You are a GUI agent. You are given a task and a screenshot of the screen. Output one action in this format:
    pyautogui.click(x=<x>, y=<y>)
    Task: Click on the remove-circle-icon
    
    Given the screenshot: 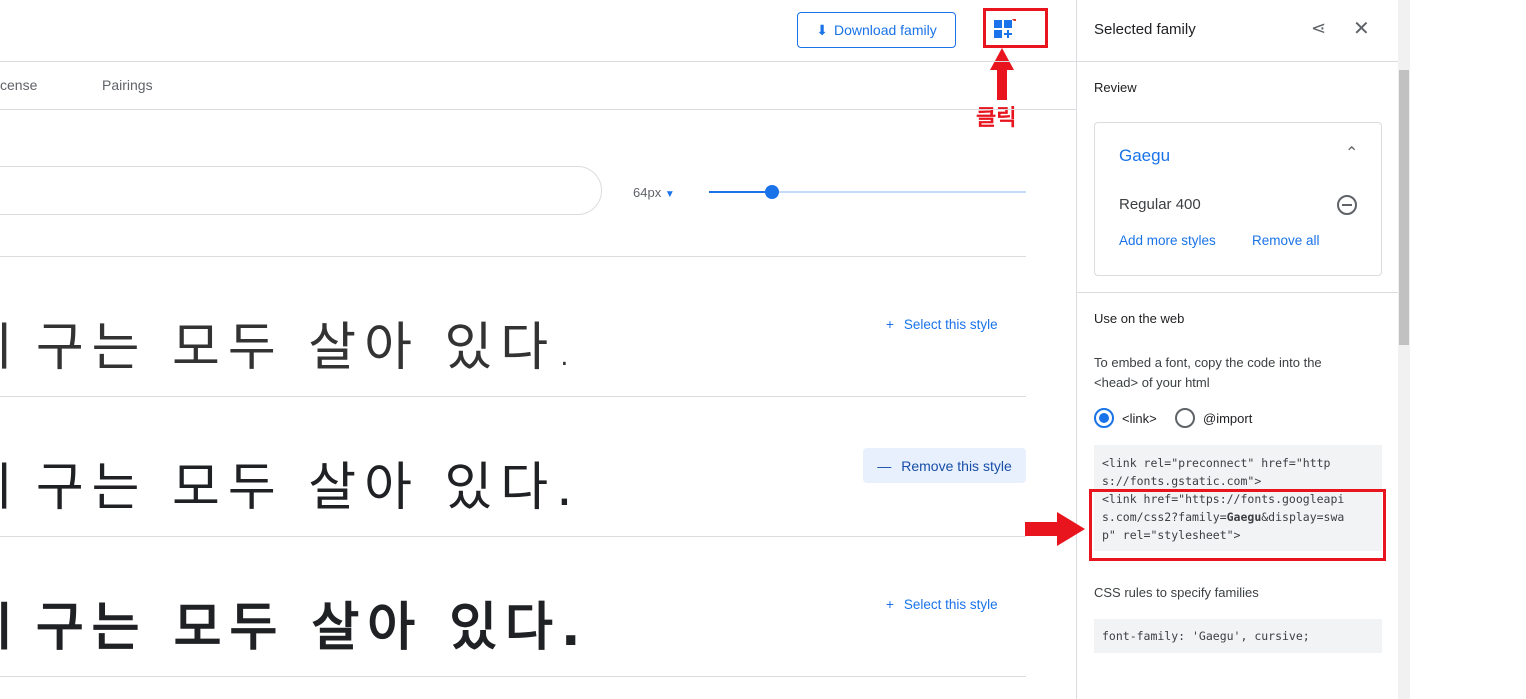 What is the action you would take?
    pyautogui.click(x=1347, y=205)
    